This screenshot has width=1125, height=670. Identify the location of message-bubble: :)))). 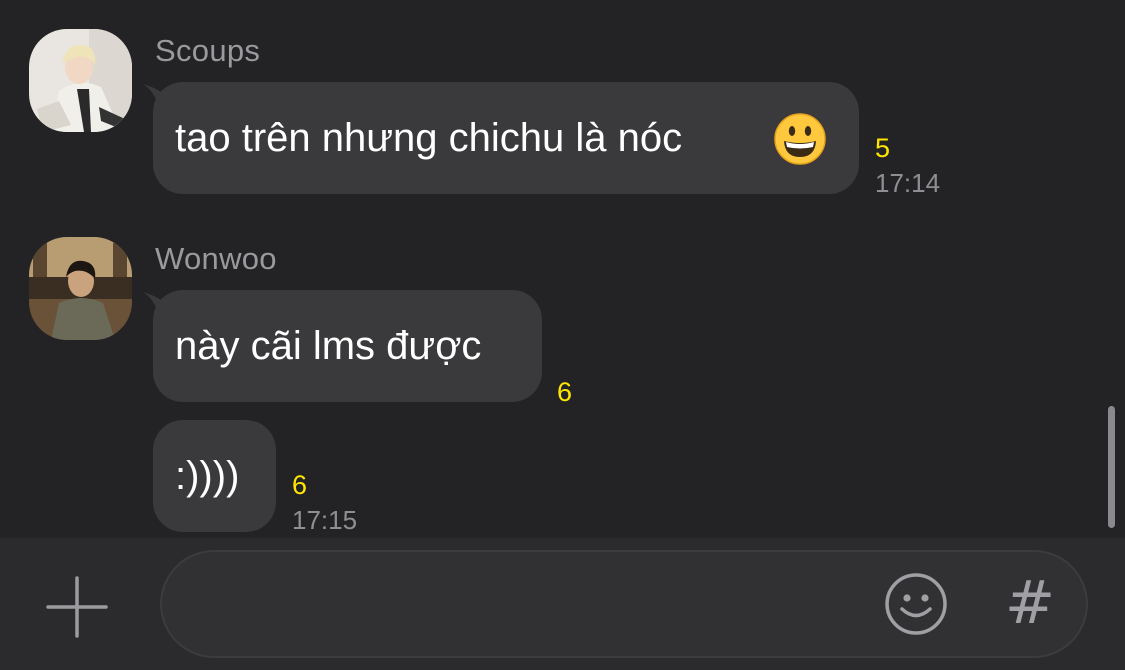
(214, 476).